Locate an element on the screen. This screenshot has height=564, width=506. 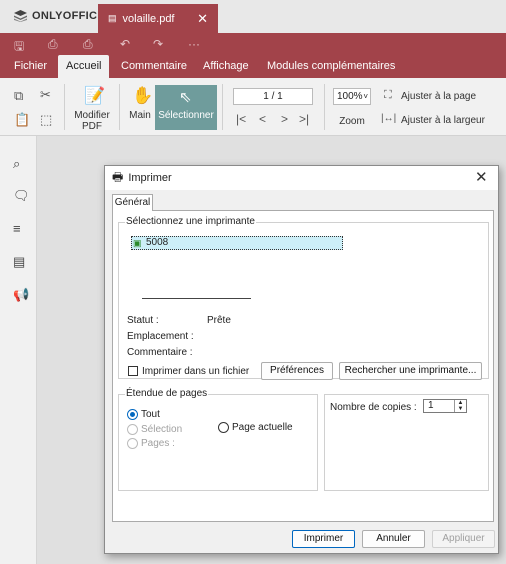
comments-icon: 🗨 is located at coordinates (21, 196).